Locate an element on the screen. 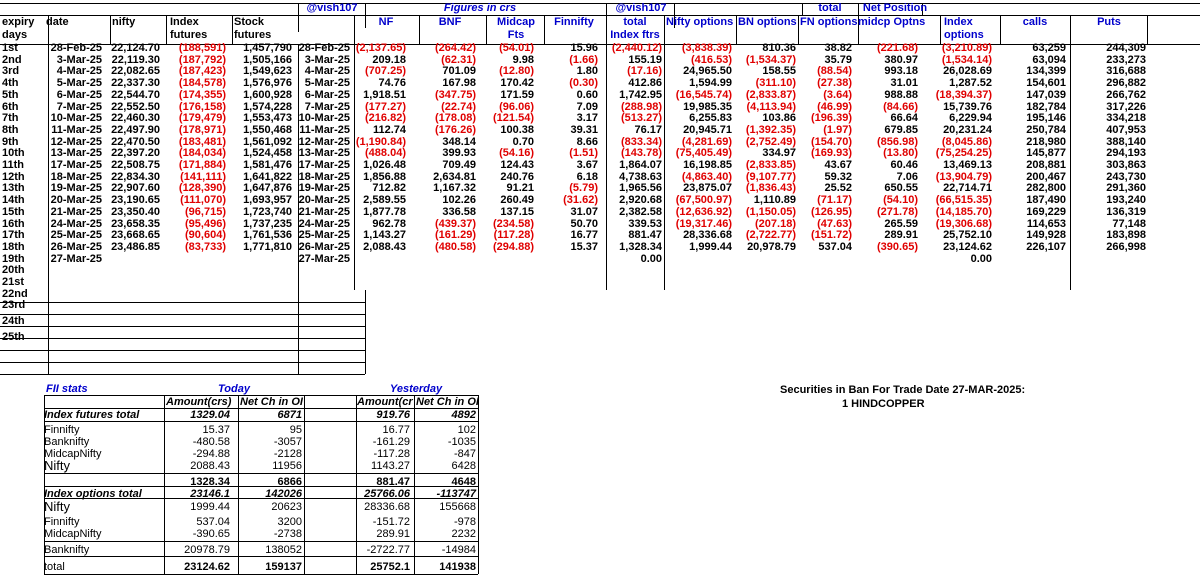  row-4-puts: 296,882 is located at coordinates (1126, 83).